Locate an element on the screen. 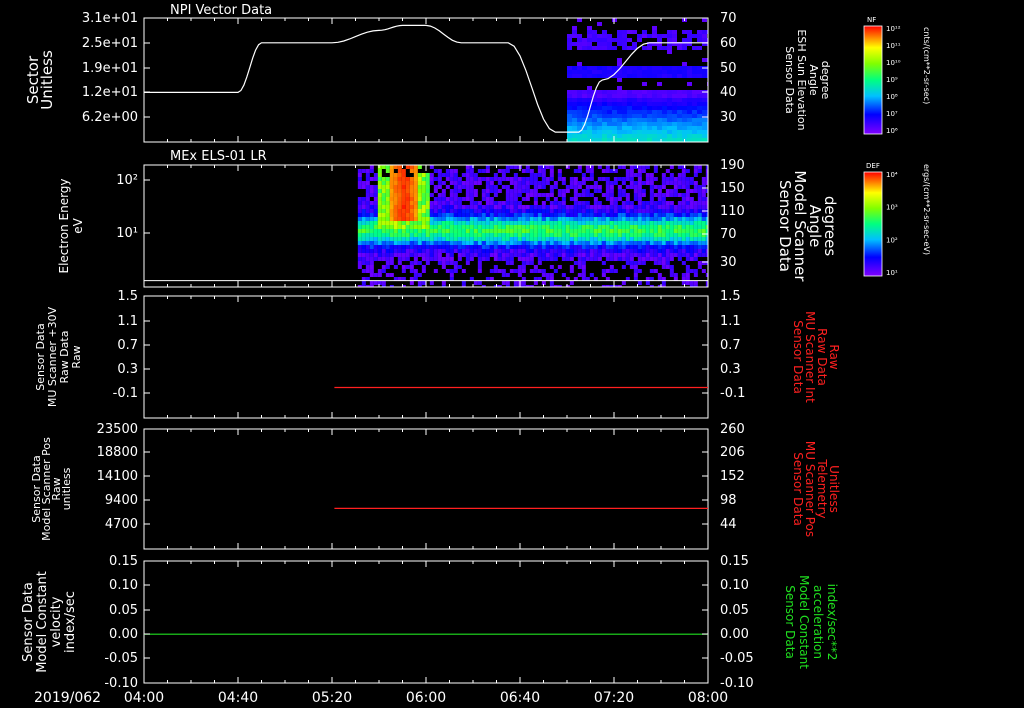 The width and height of the screenshot is (1024, 708). colorbar-tick-label: 10¹¹ is located at coordinates (893, 46).